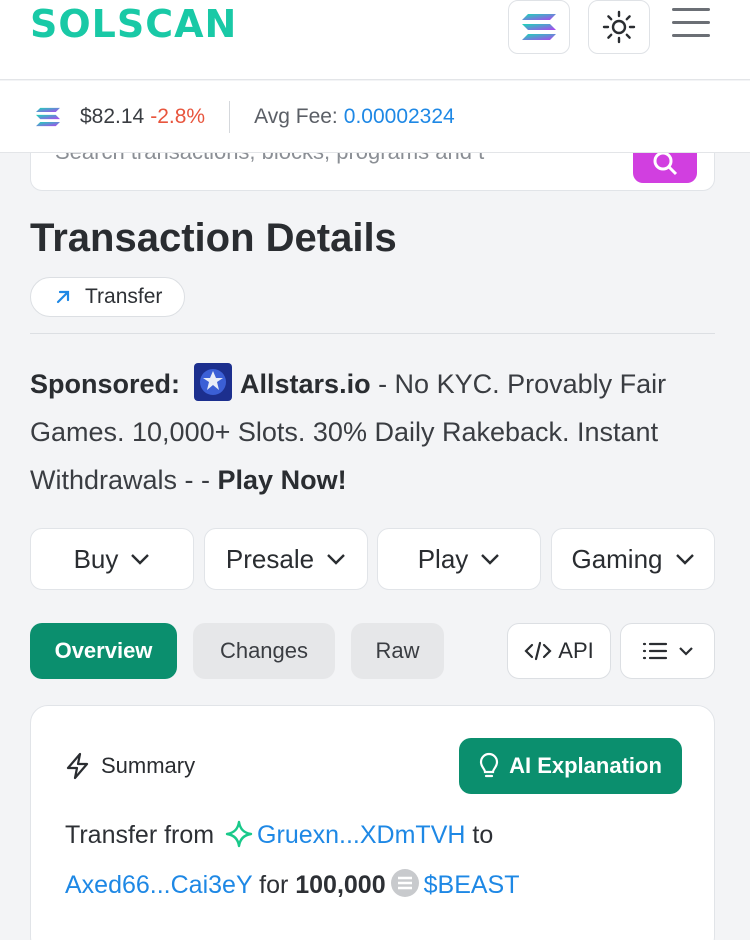 Image resolution: width=750 pixels, height=940 pixels. I want to click on sun-icon, so click(619, 27).